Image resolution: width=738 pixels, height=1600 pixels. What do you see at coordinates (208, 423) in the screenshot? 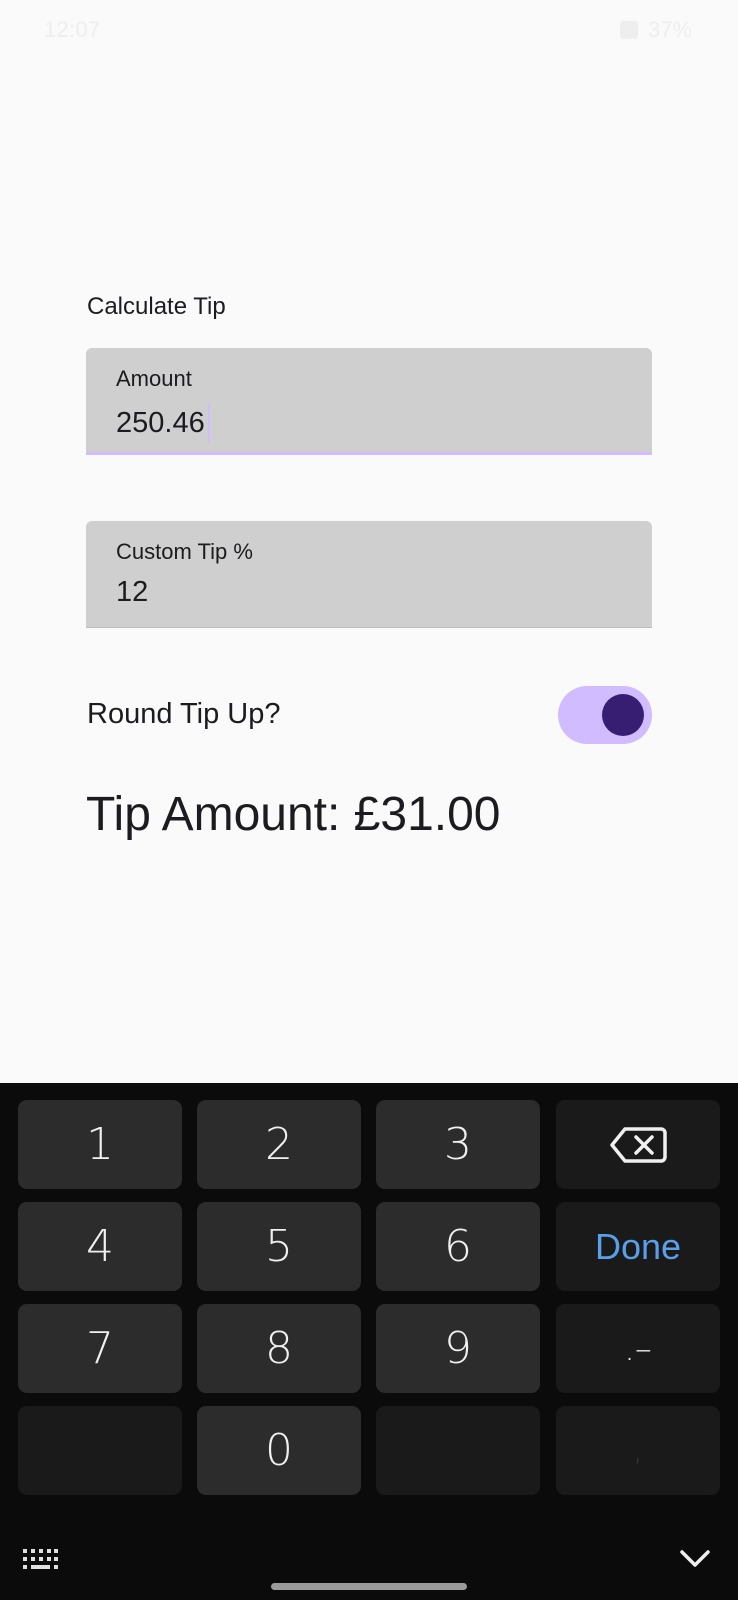
I see `text-caret` at bounding box center [208, 423].